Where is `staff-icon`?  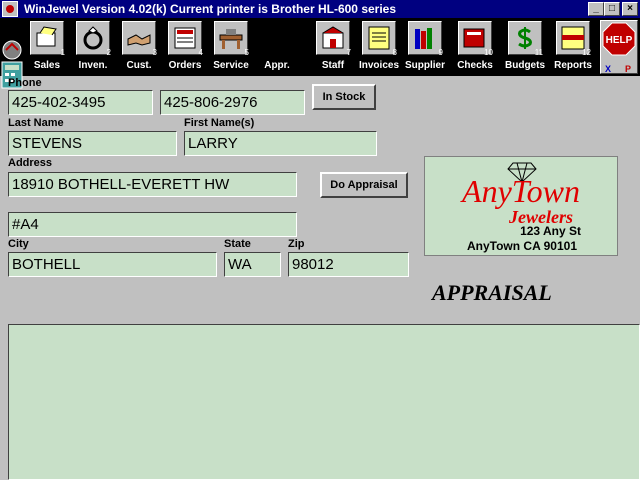 staff-icon is located at coordinates (333, 38).